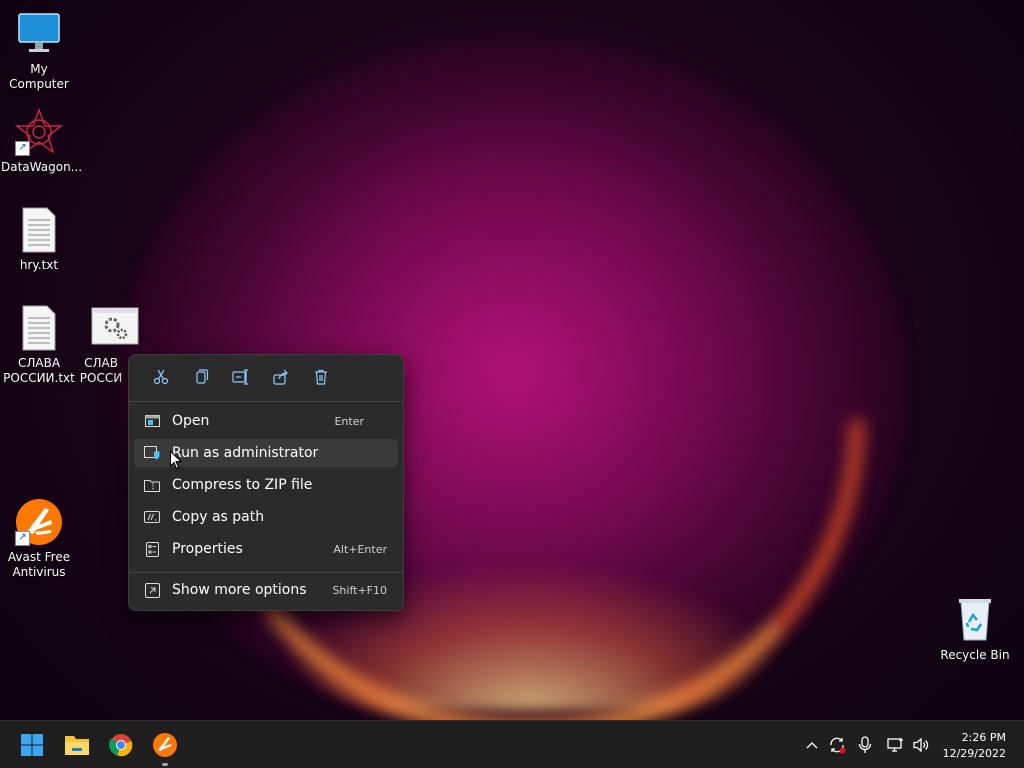 Image resolution: width=1024 pixels, height=768 pixels. Describe the element at coordinates (865, 745) in the screenshot. I see `microphone-icon` at that location.